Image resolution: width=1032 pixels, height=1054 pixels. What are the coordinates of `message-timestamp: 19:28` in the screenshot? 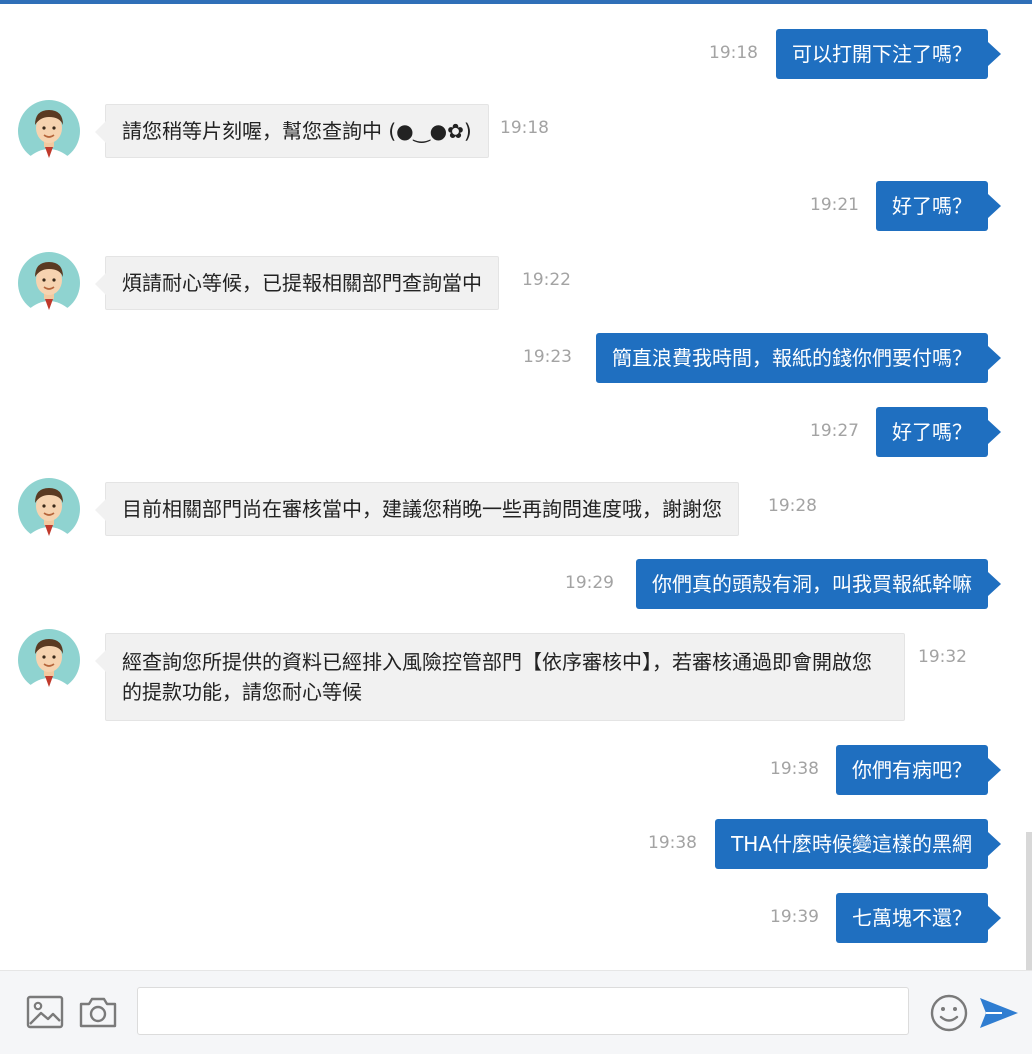 It's located at (792, 506).